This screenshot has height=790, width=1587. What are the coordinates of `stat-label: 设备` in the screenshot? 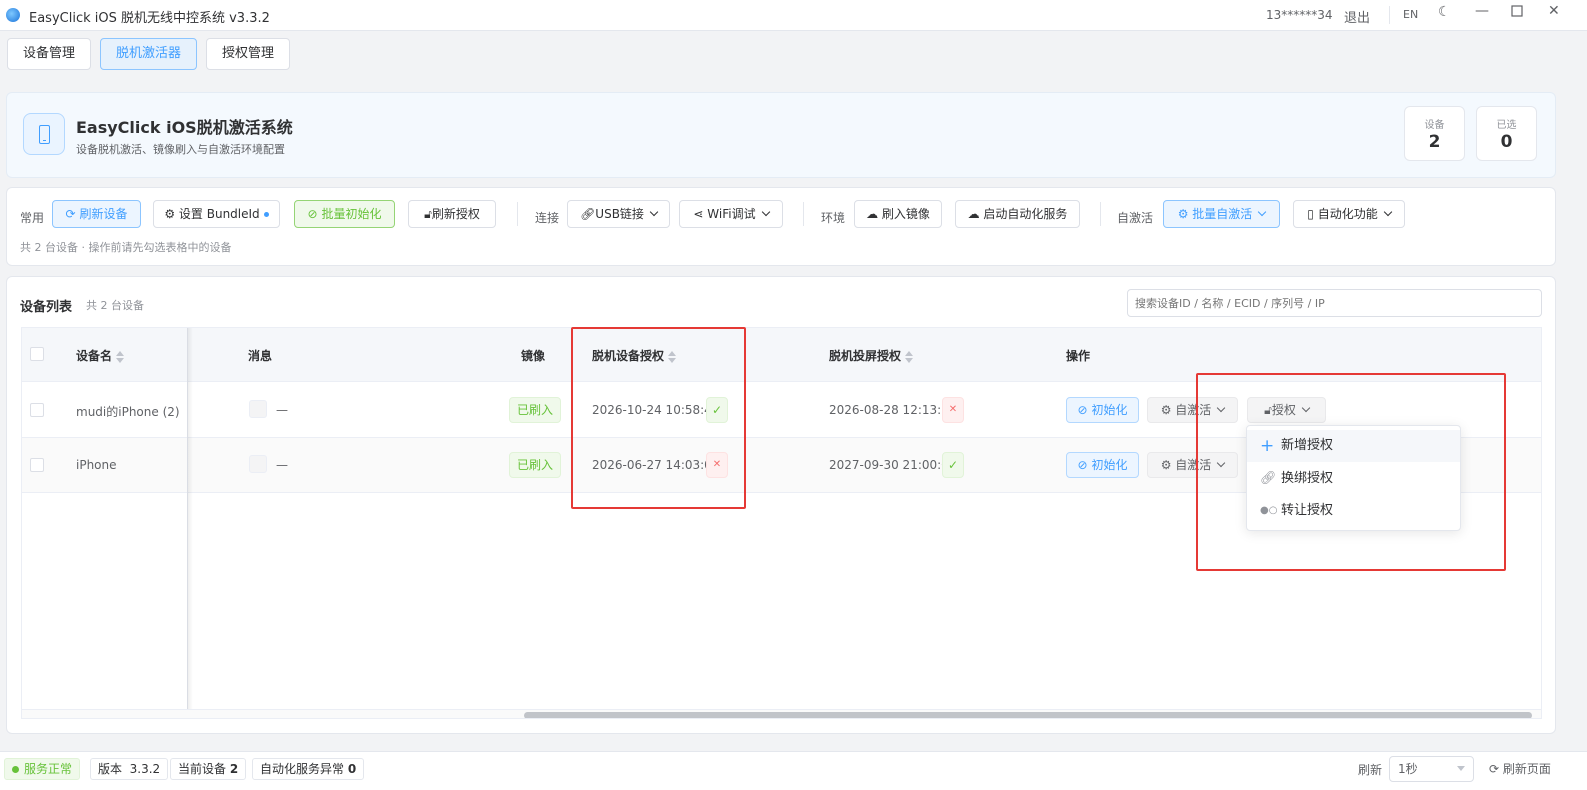 It's located at (1434, 125).